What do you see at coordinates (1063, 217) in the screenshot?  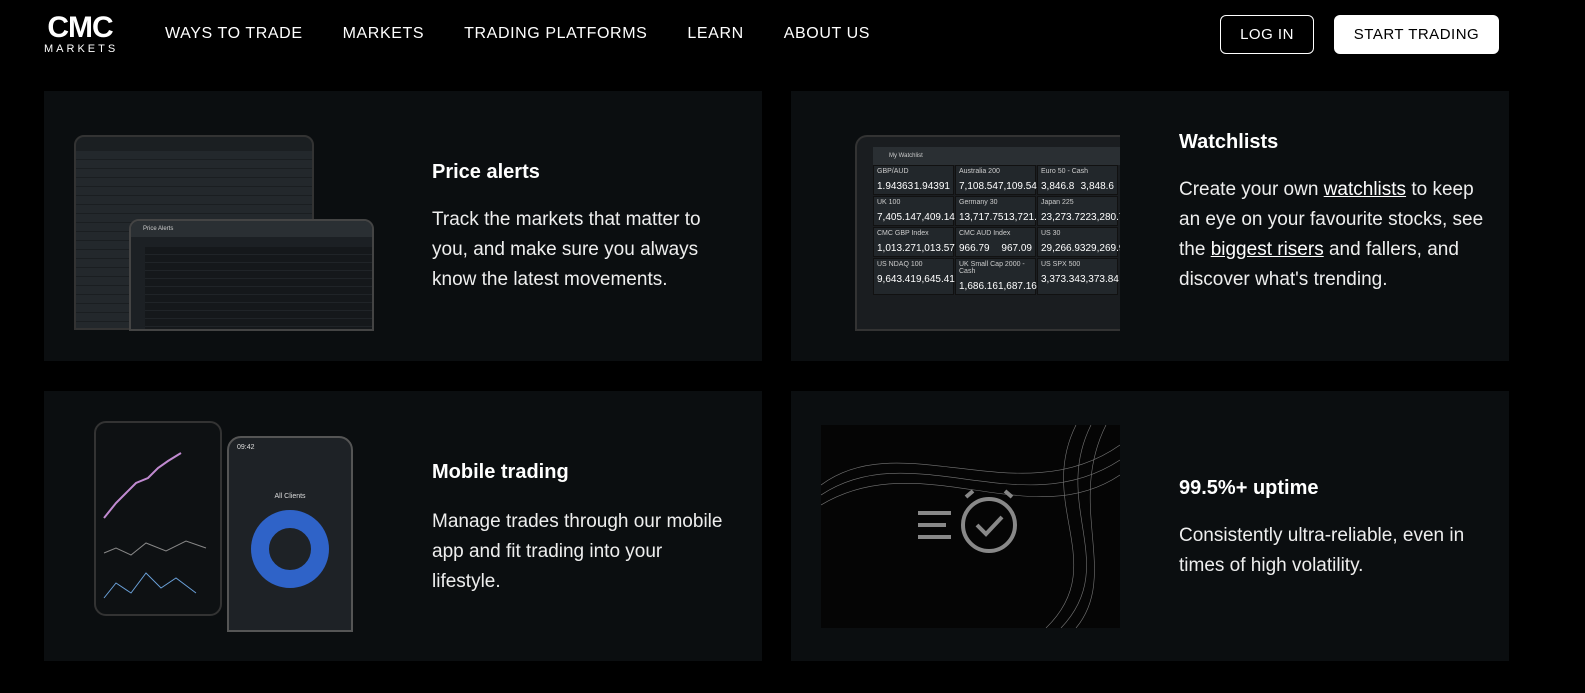 I see `sell-price: 23,273.72` at bounding box center [1063, 217].